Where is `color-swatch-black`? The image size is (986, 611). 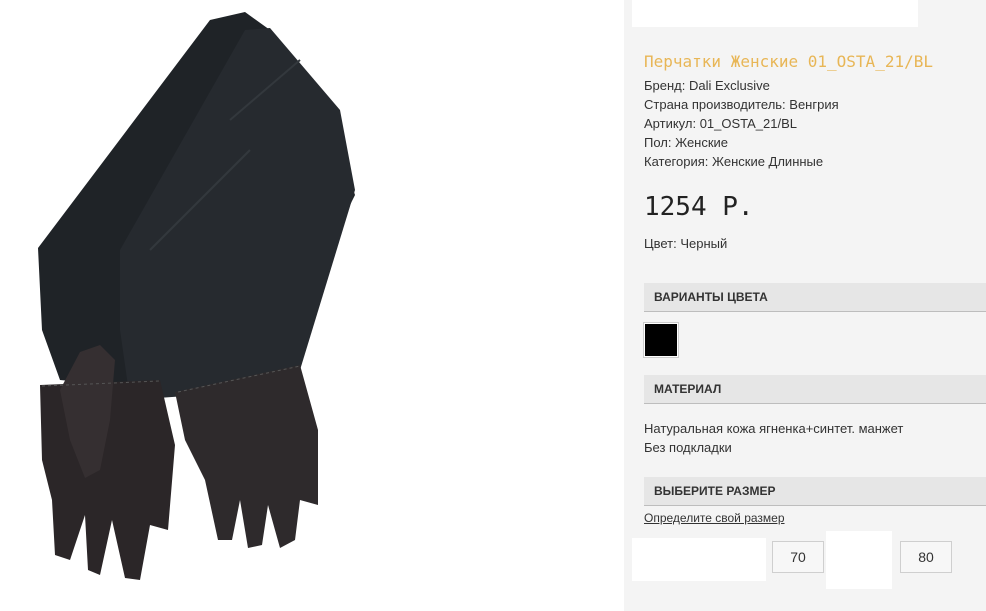
color-swatch-black is located at coordinates (661, 340).